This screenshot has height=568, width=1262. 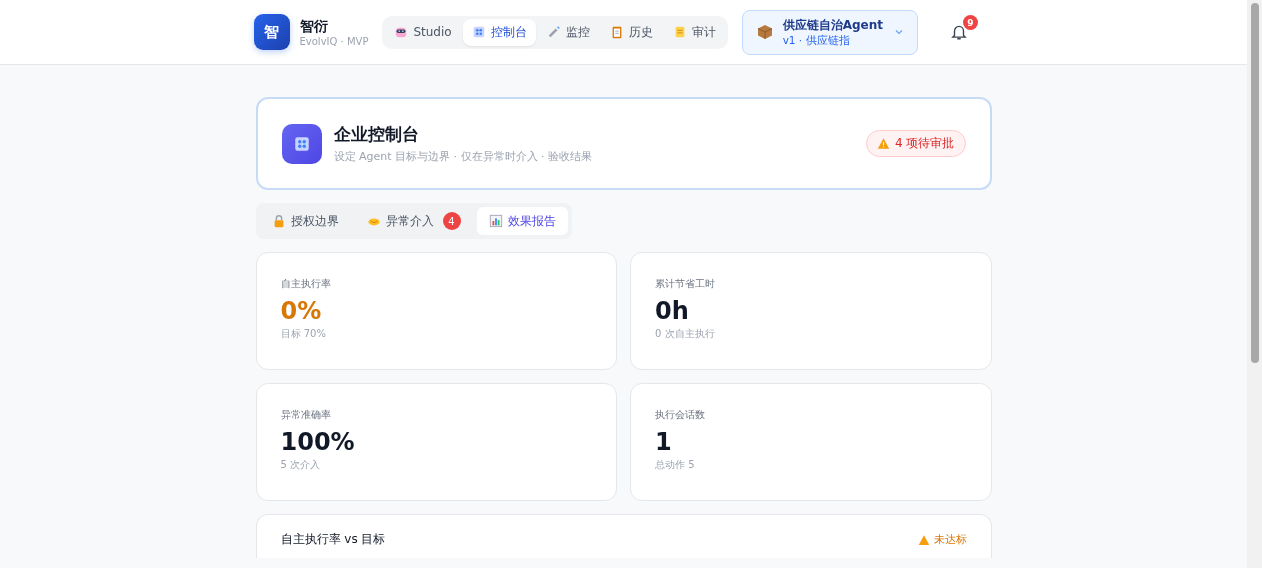 I want to click on app-subtitle: EvolvIQ · MVP, so click(x=334, y=41).